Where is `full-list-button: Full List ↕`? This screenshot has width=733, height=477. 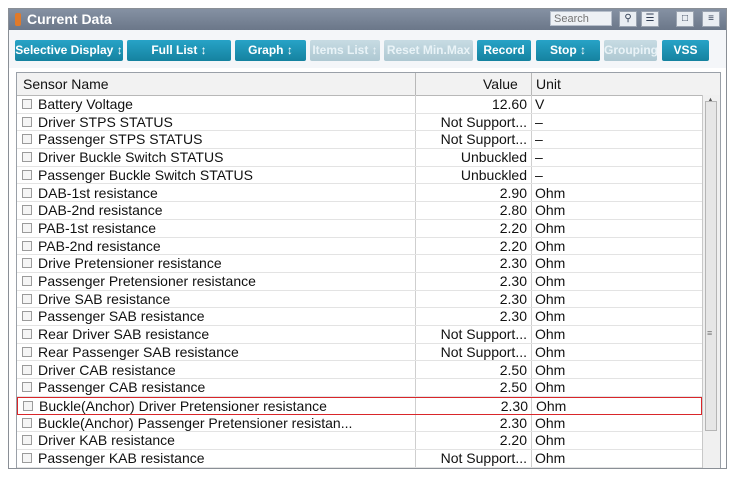
full-list-button: Full List ↕ is located at coordinates (179, 50).